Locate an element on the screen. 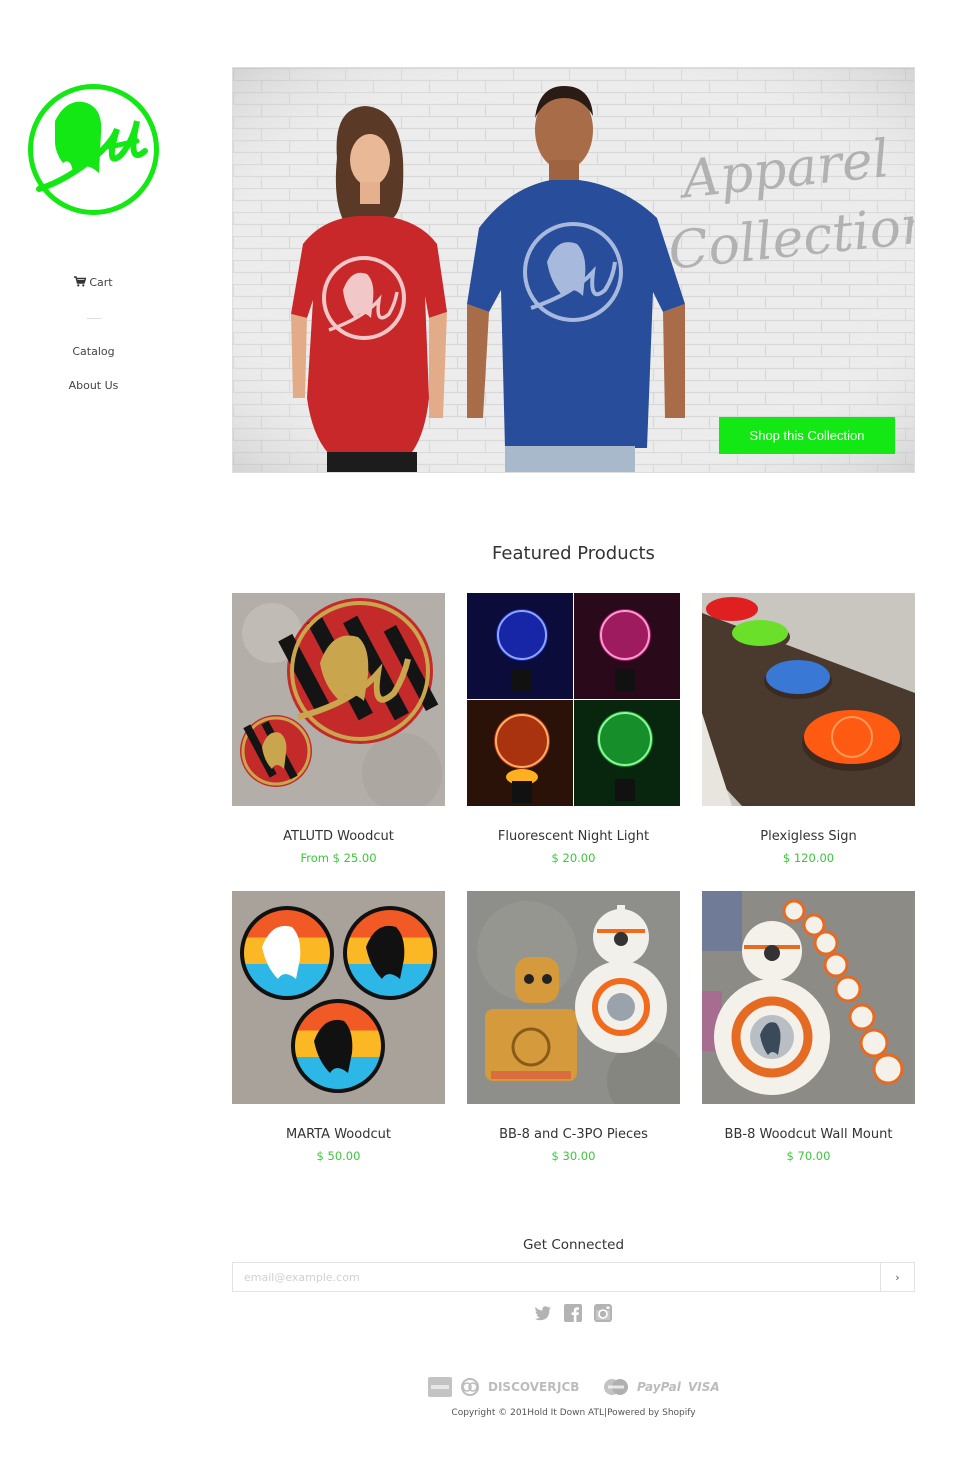 The height and width of the screenshot is (1470, 960). product-card-bb8-c3po-pieces: BB-8 and C-3PO Pieces $ 30.00 is located at coordinates (573, 1027).